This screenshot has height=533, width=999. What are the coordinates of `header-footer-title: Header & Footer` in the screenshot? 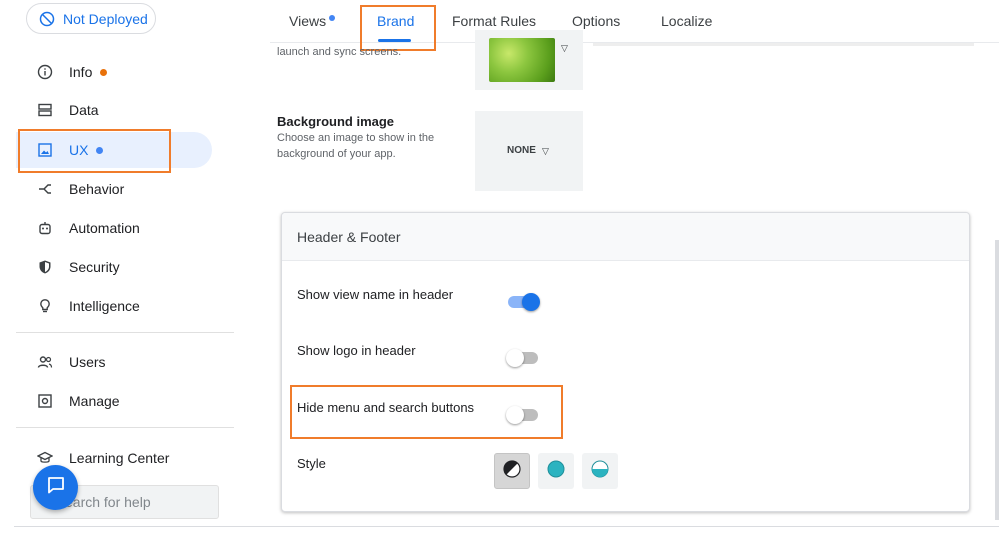 It's located at (349, 237).